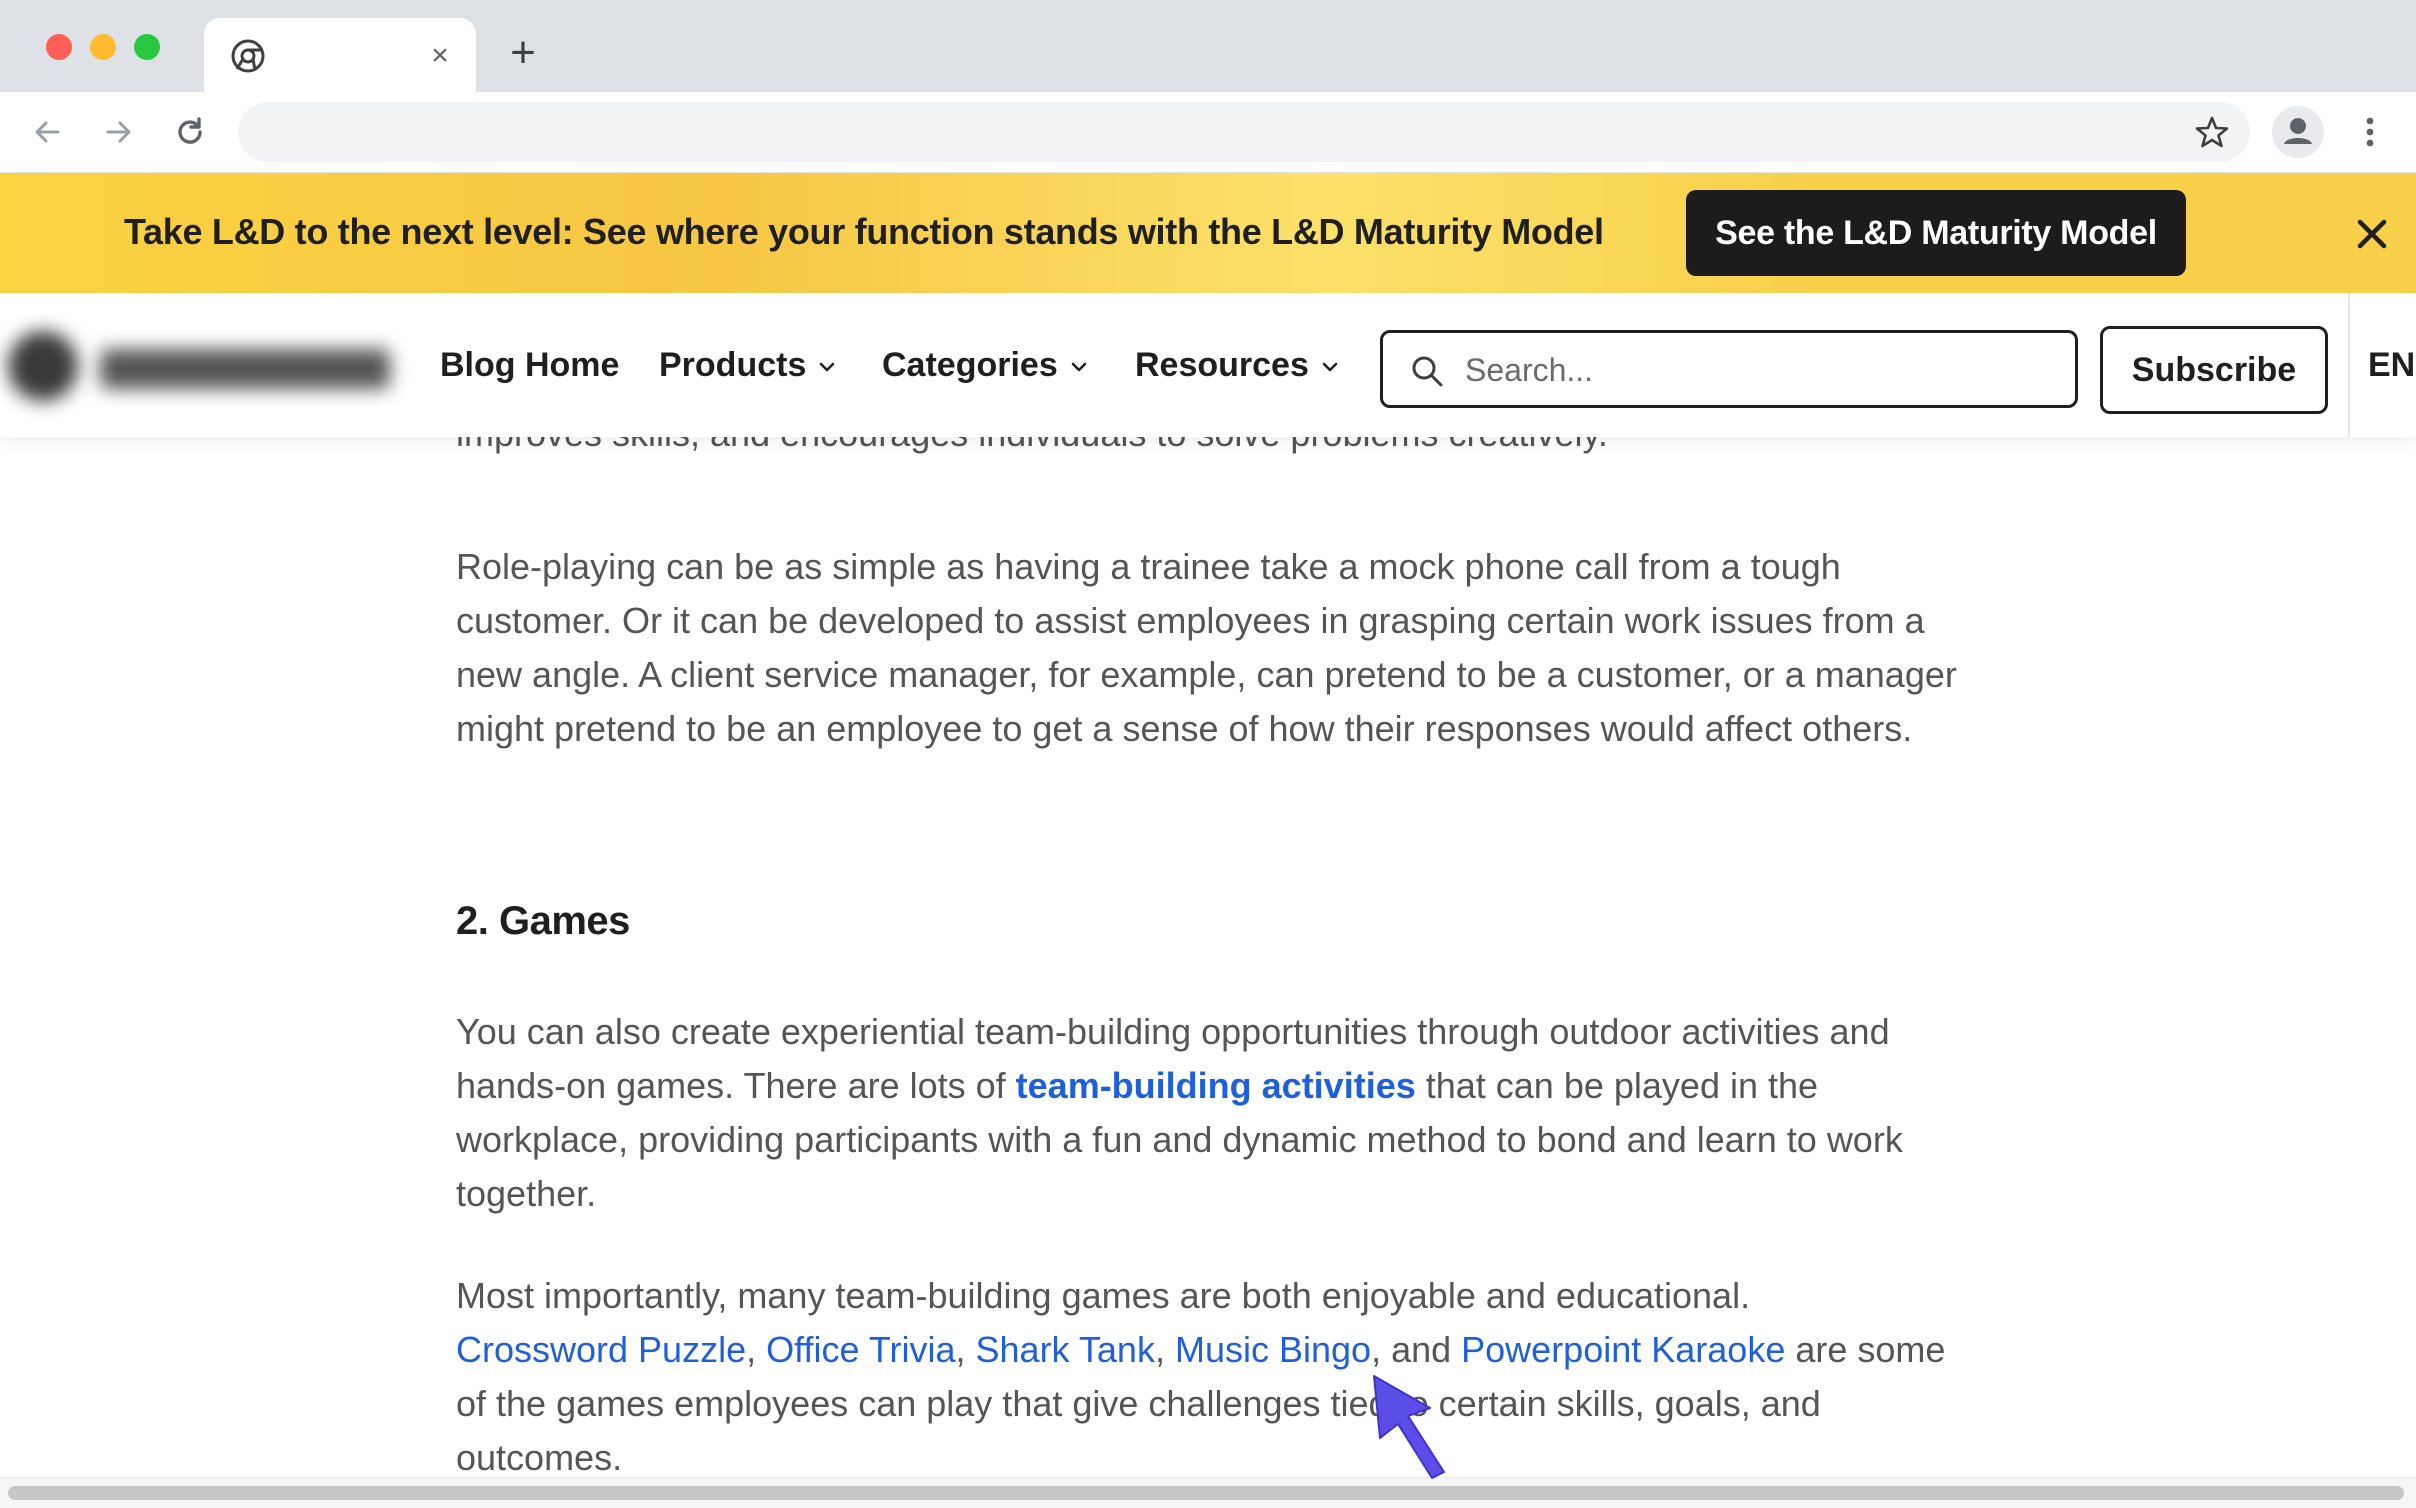  What do you see at coordinates (543, 921) in the screenshot?
I see `section-heading-games: 2. Games` at bounding box center [543, 921].